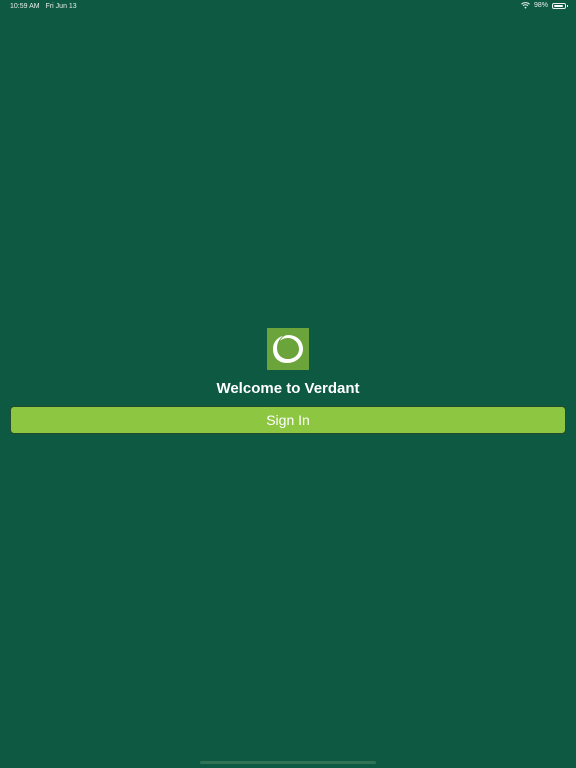 Image resolution: width=576 pixels, height=768 pixels. I want to click on status-bar: 10:59 AM Fri Jun 13 98%, so click(288, 7).